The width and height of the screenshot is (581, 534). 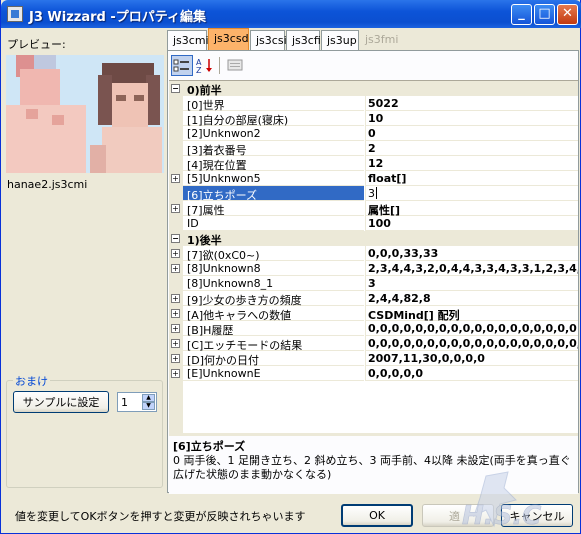 I want to click on property-row: + [7]属性 属性[], so click(x=373, y=209).